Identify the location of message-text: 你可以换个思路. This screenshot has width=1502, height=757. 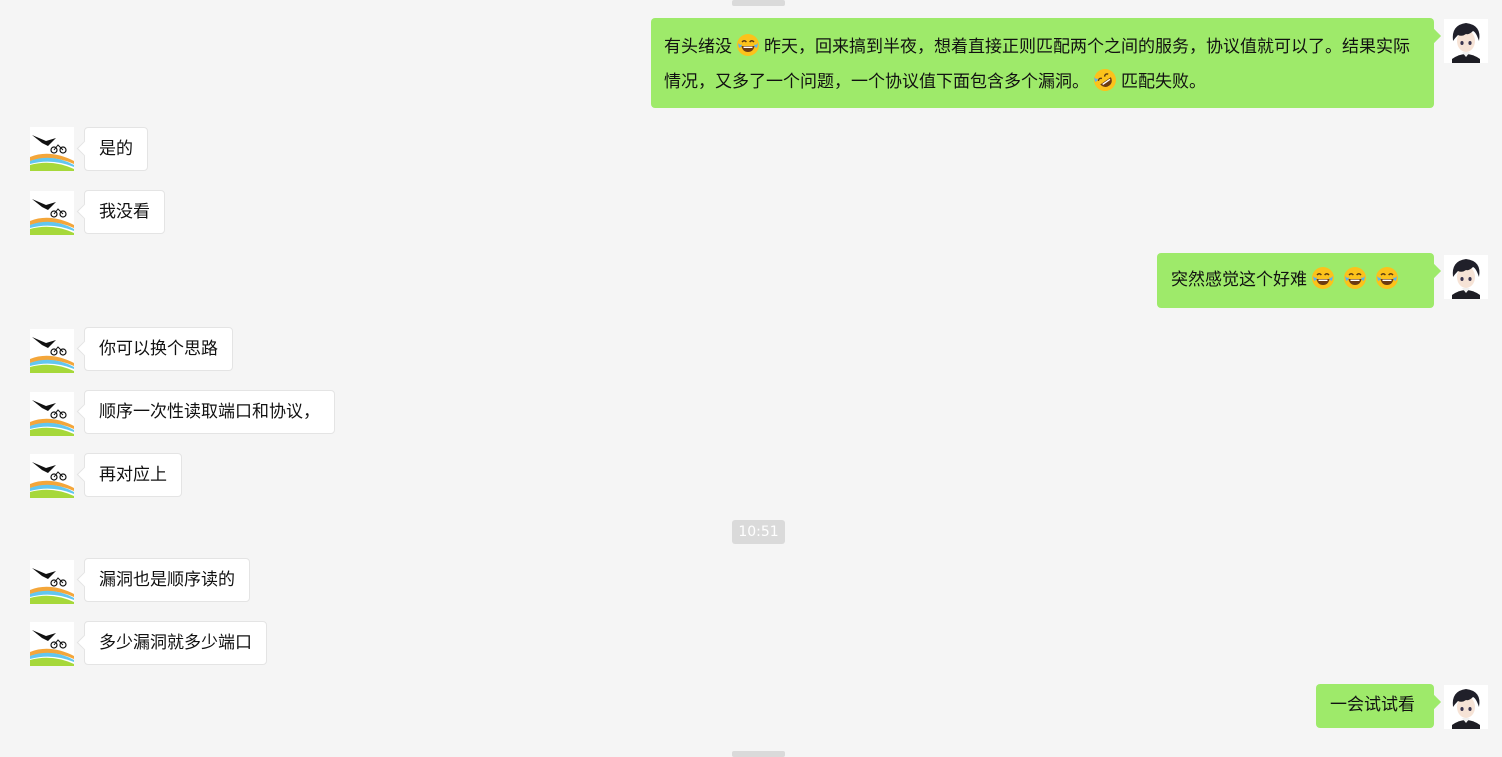
(158, 349).